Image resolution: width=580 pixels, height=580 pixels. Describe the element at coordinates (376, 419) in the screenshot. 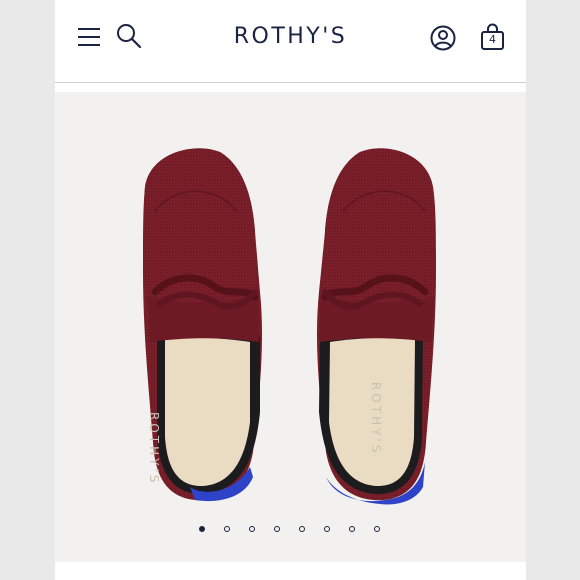

I see `right-insole-logo: ROTHY'S` at that location.